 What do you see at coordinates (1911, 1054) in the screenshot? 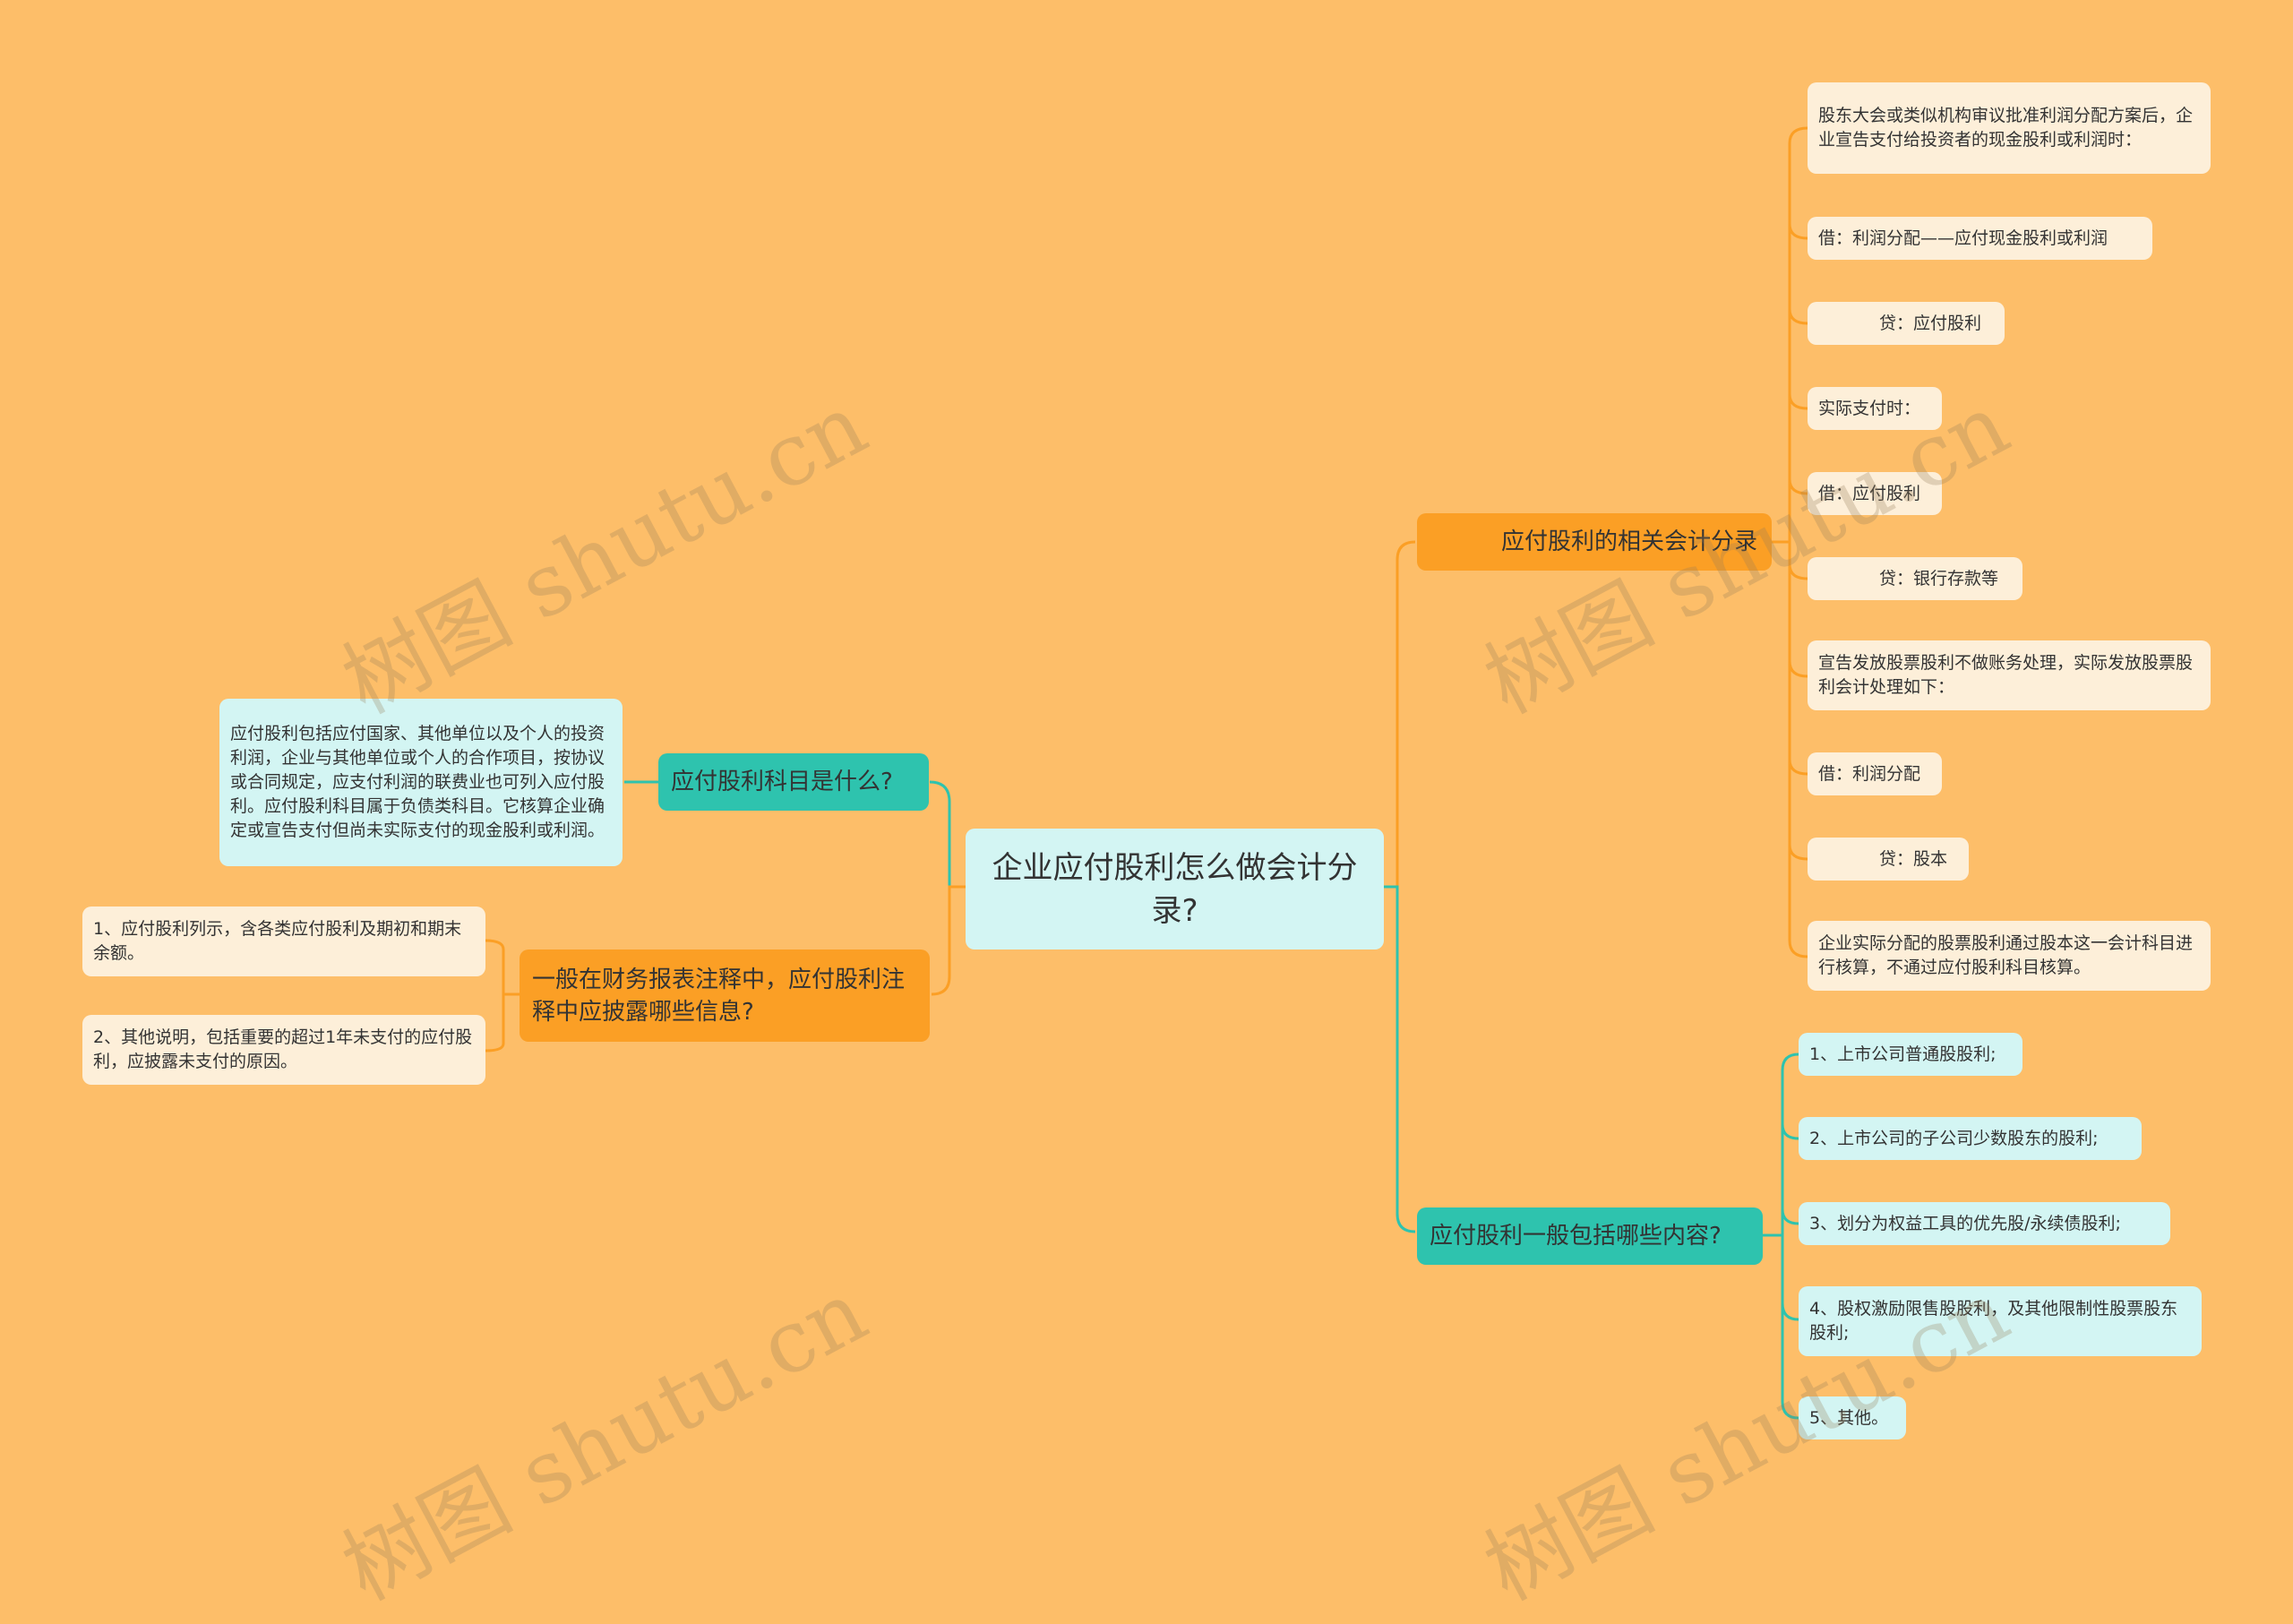
I see `contents-leaf-1: 1、上市公司普通股股利;` at bounding box center [1911, 1054].